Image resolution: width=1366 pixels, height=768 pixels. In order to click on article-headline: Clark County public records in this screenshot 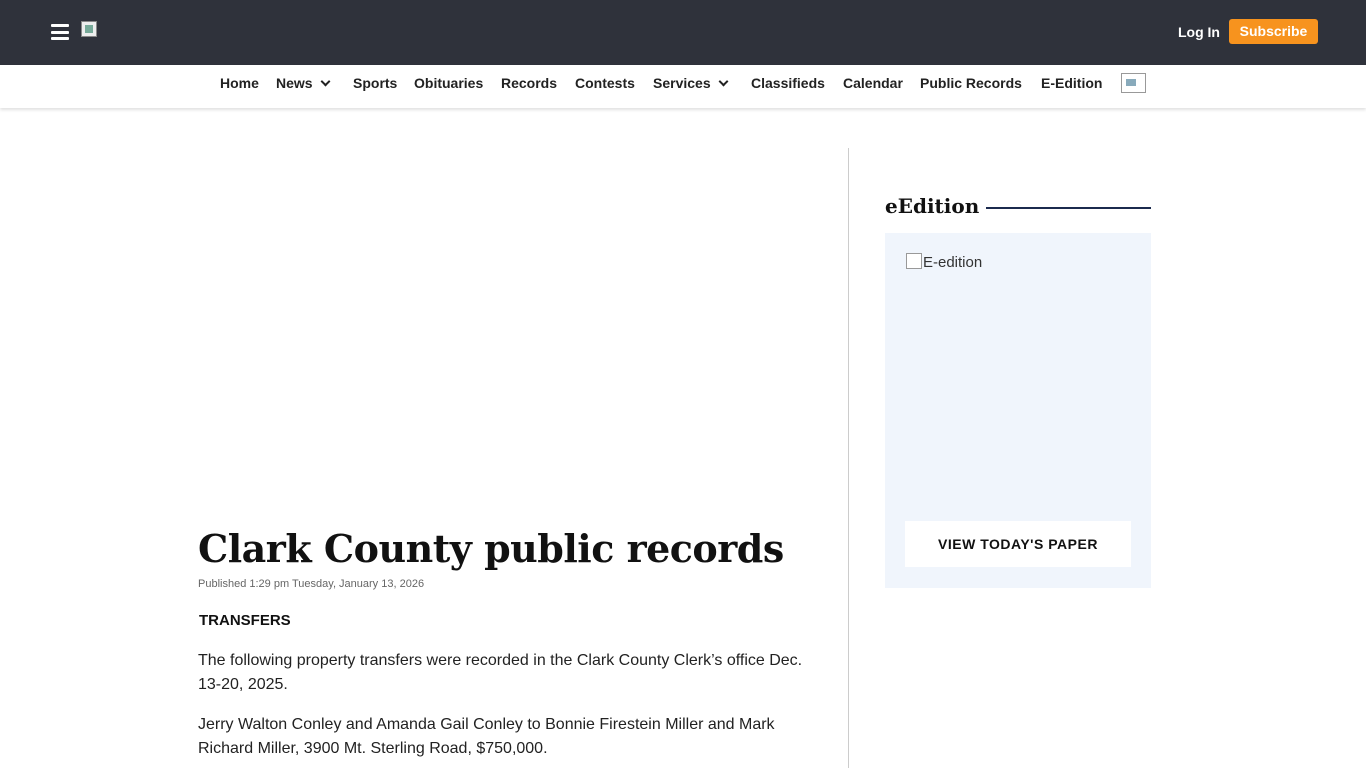, I will do `click(491, 548)`.